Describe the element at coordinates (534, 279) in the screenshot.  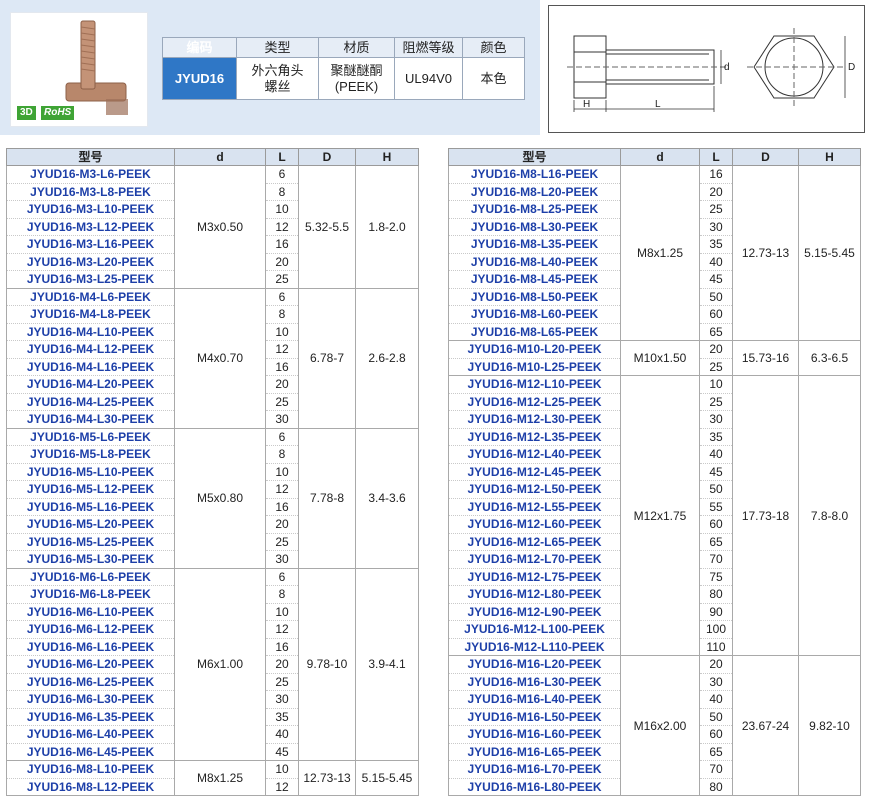
I see `model-number: JYUD16-M8-L45-PEEK` at that location.